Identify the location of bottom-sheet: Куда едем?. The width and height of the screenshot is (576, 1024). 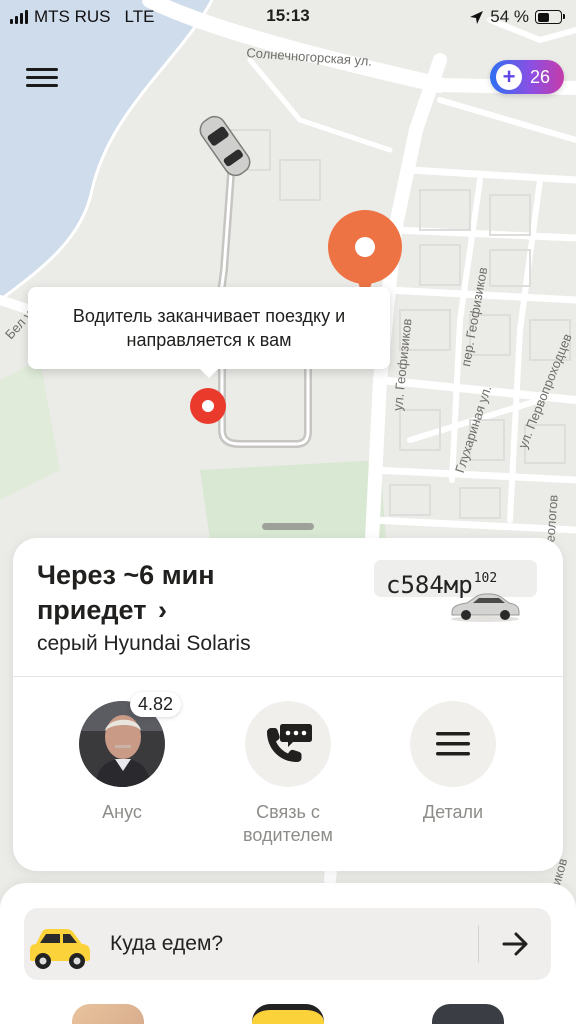
(288, 953).